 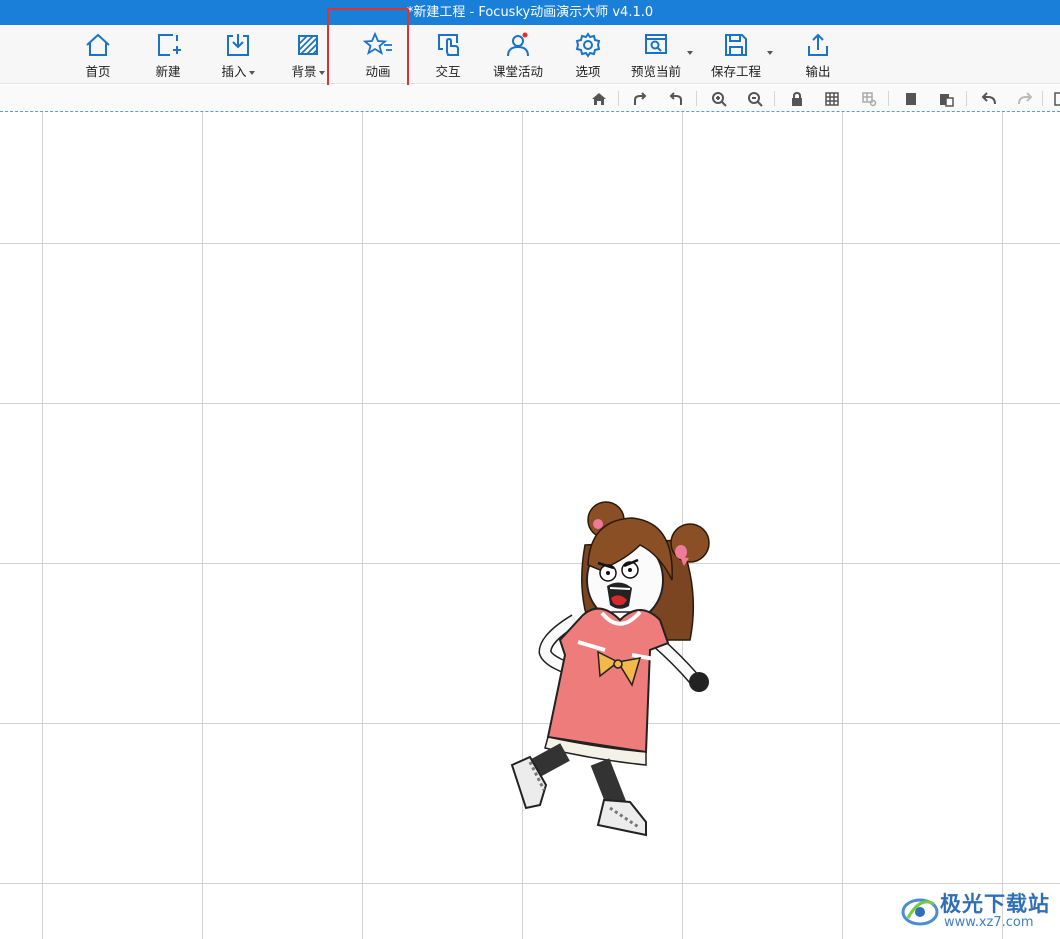 I want to click on background-dropdown-caret-icon, so click(x=321, y=72).